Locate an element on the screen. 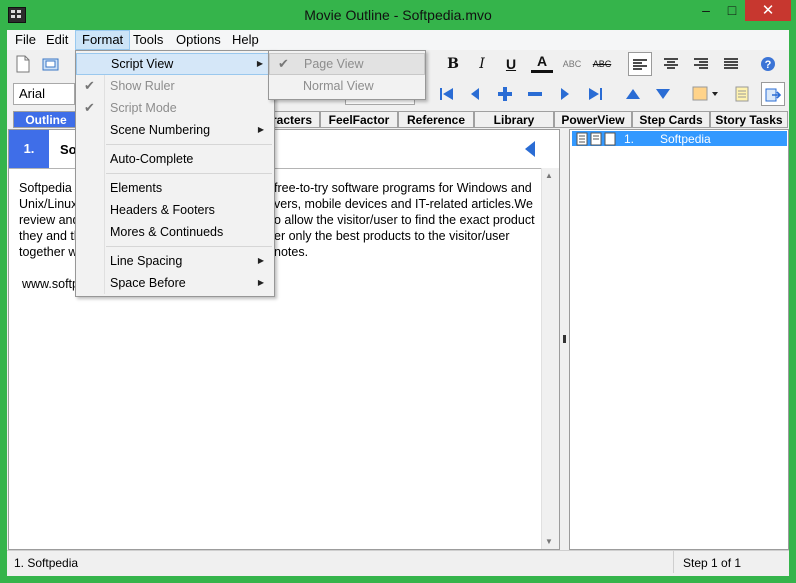 This screenshot has height=583, width=796. tab-story-tasks: Story Tasks is located at coordinates (749, 119).